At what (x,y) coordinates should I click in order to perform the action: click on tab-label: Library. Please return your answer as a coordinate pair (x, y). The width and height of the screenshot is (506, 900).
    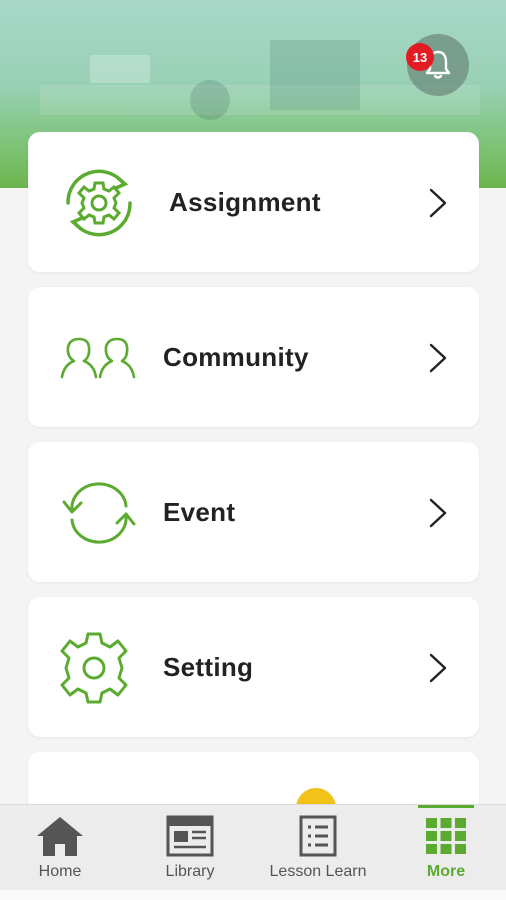
    Looking at the image, I should click on (190, 871).